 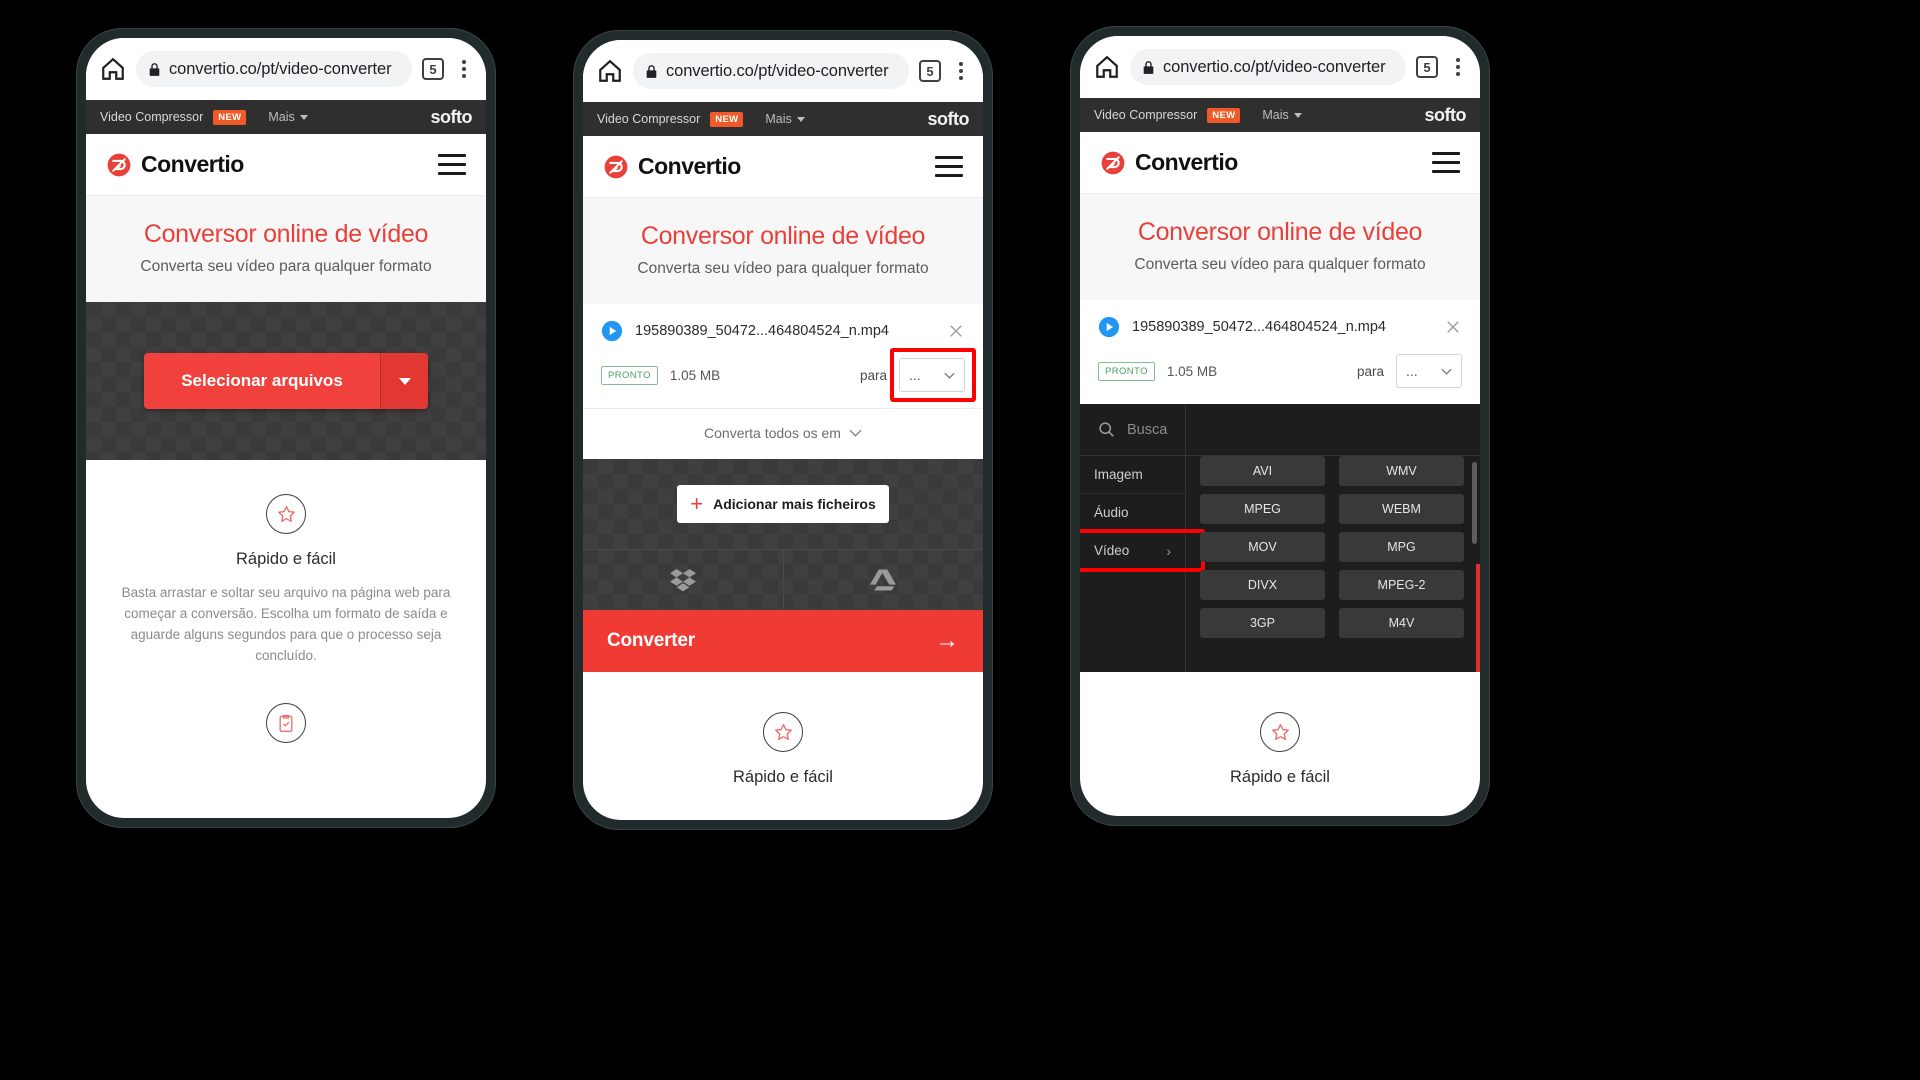 What do you see at coordinates (794, 504) in the screenshot?
I see `add-more-files-label: Adicionar mais ficheiros` at bounding box center [794, 504].